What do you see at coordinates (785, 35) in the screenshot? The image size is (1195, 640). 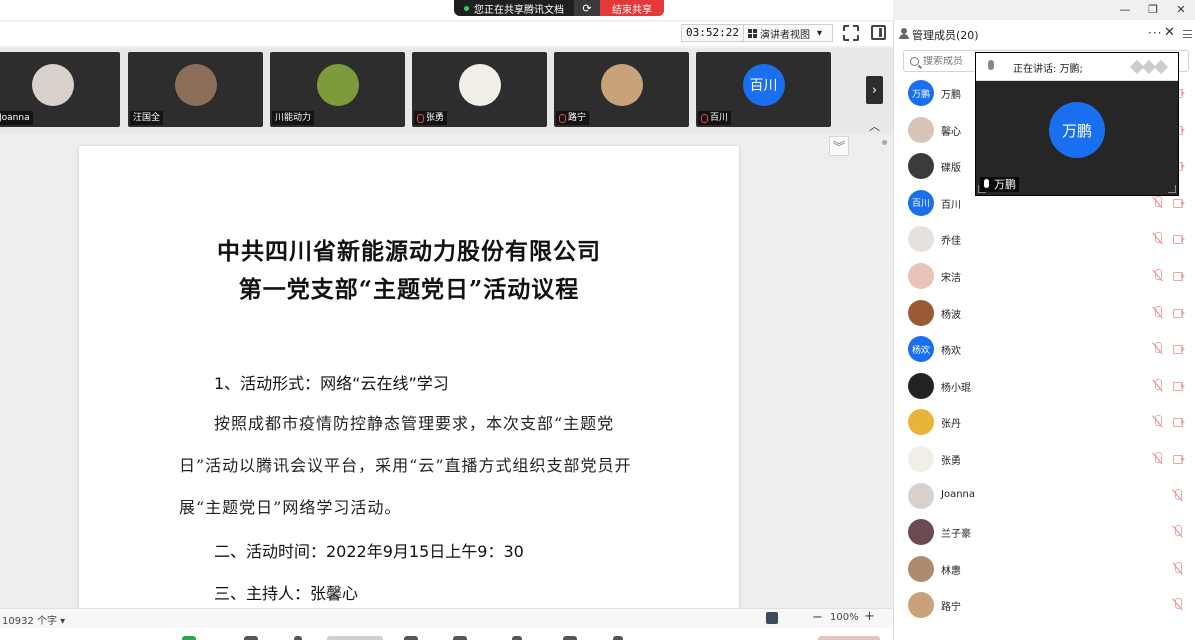 I see `view-mode-label: 演讲者视图` at bounding box center [785, 35].